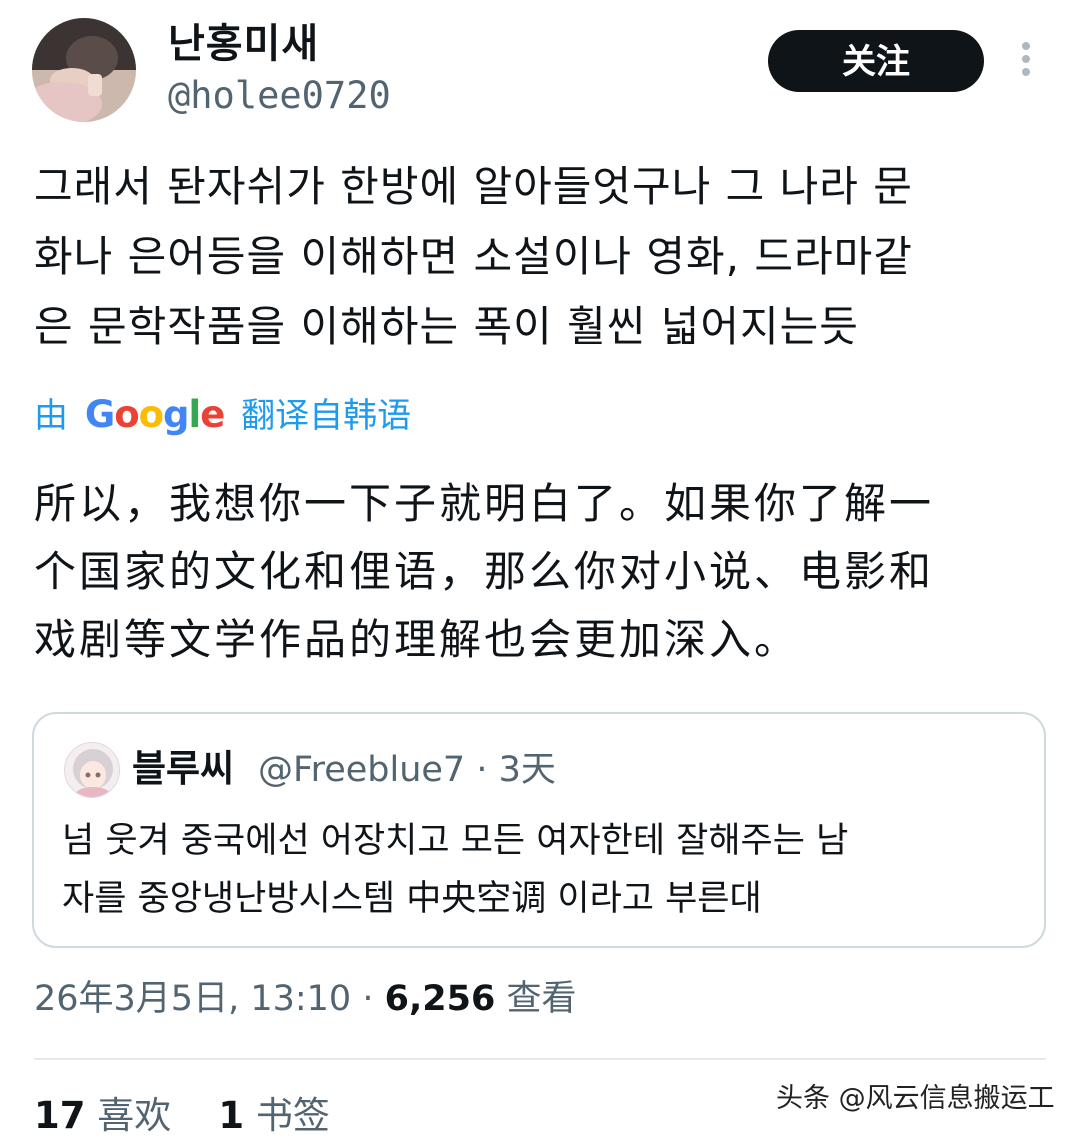  I want to click on quote-time: 3天, so click(527, 770).